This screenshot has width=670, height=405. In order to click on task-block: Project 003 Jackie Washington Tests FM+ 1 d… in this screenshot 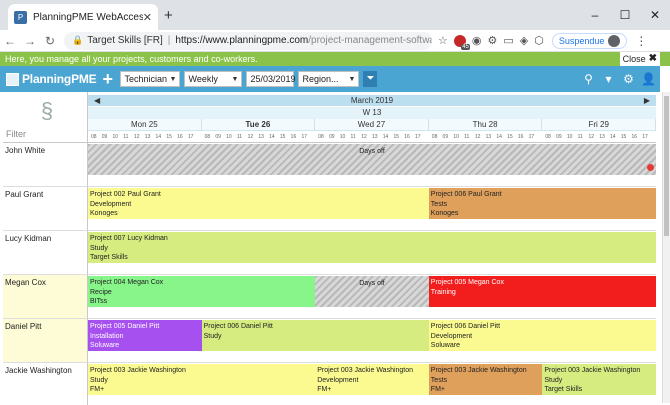, I will do `click(485, 380)`.